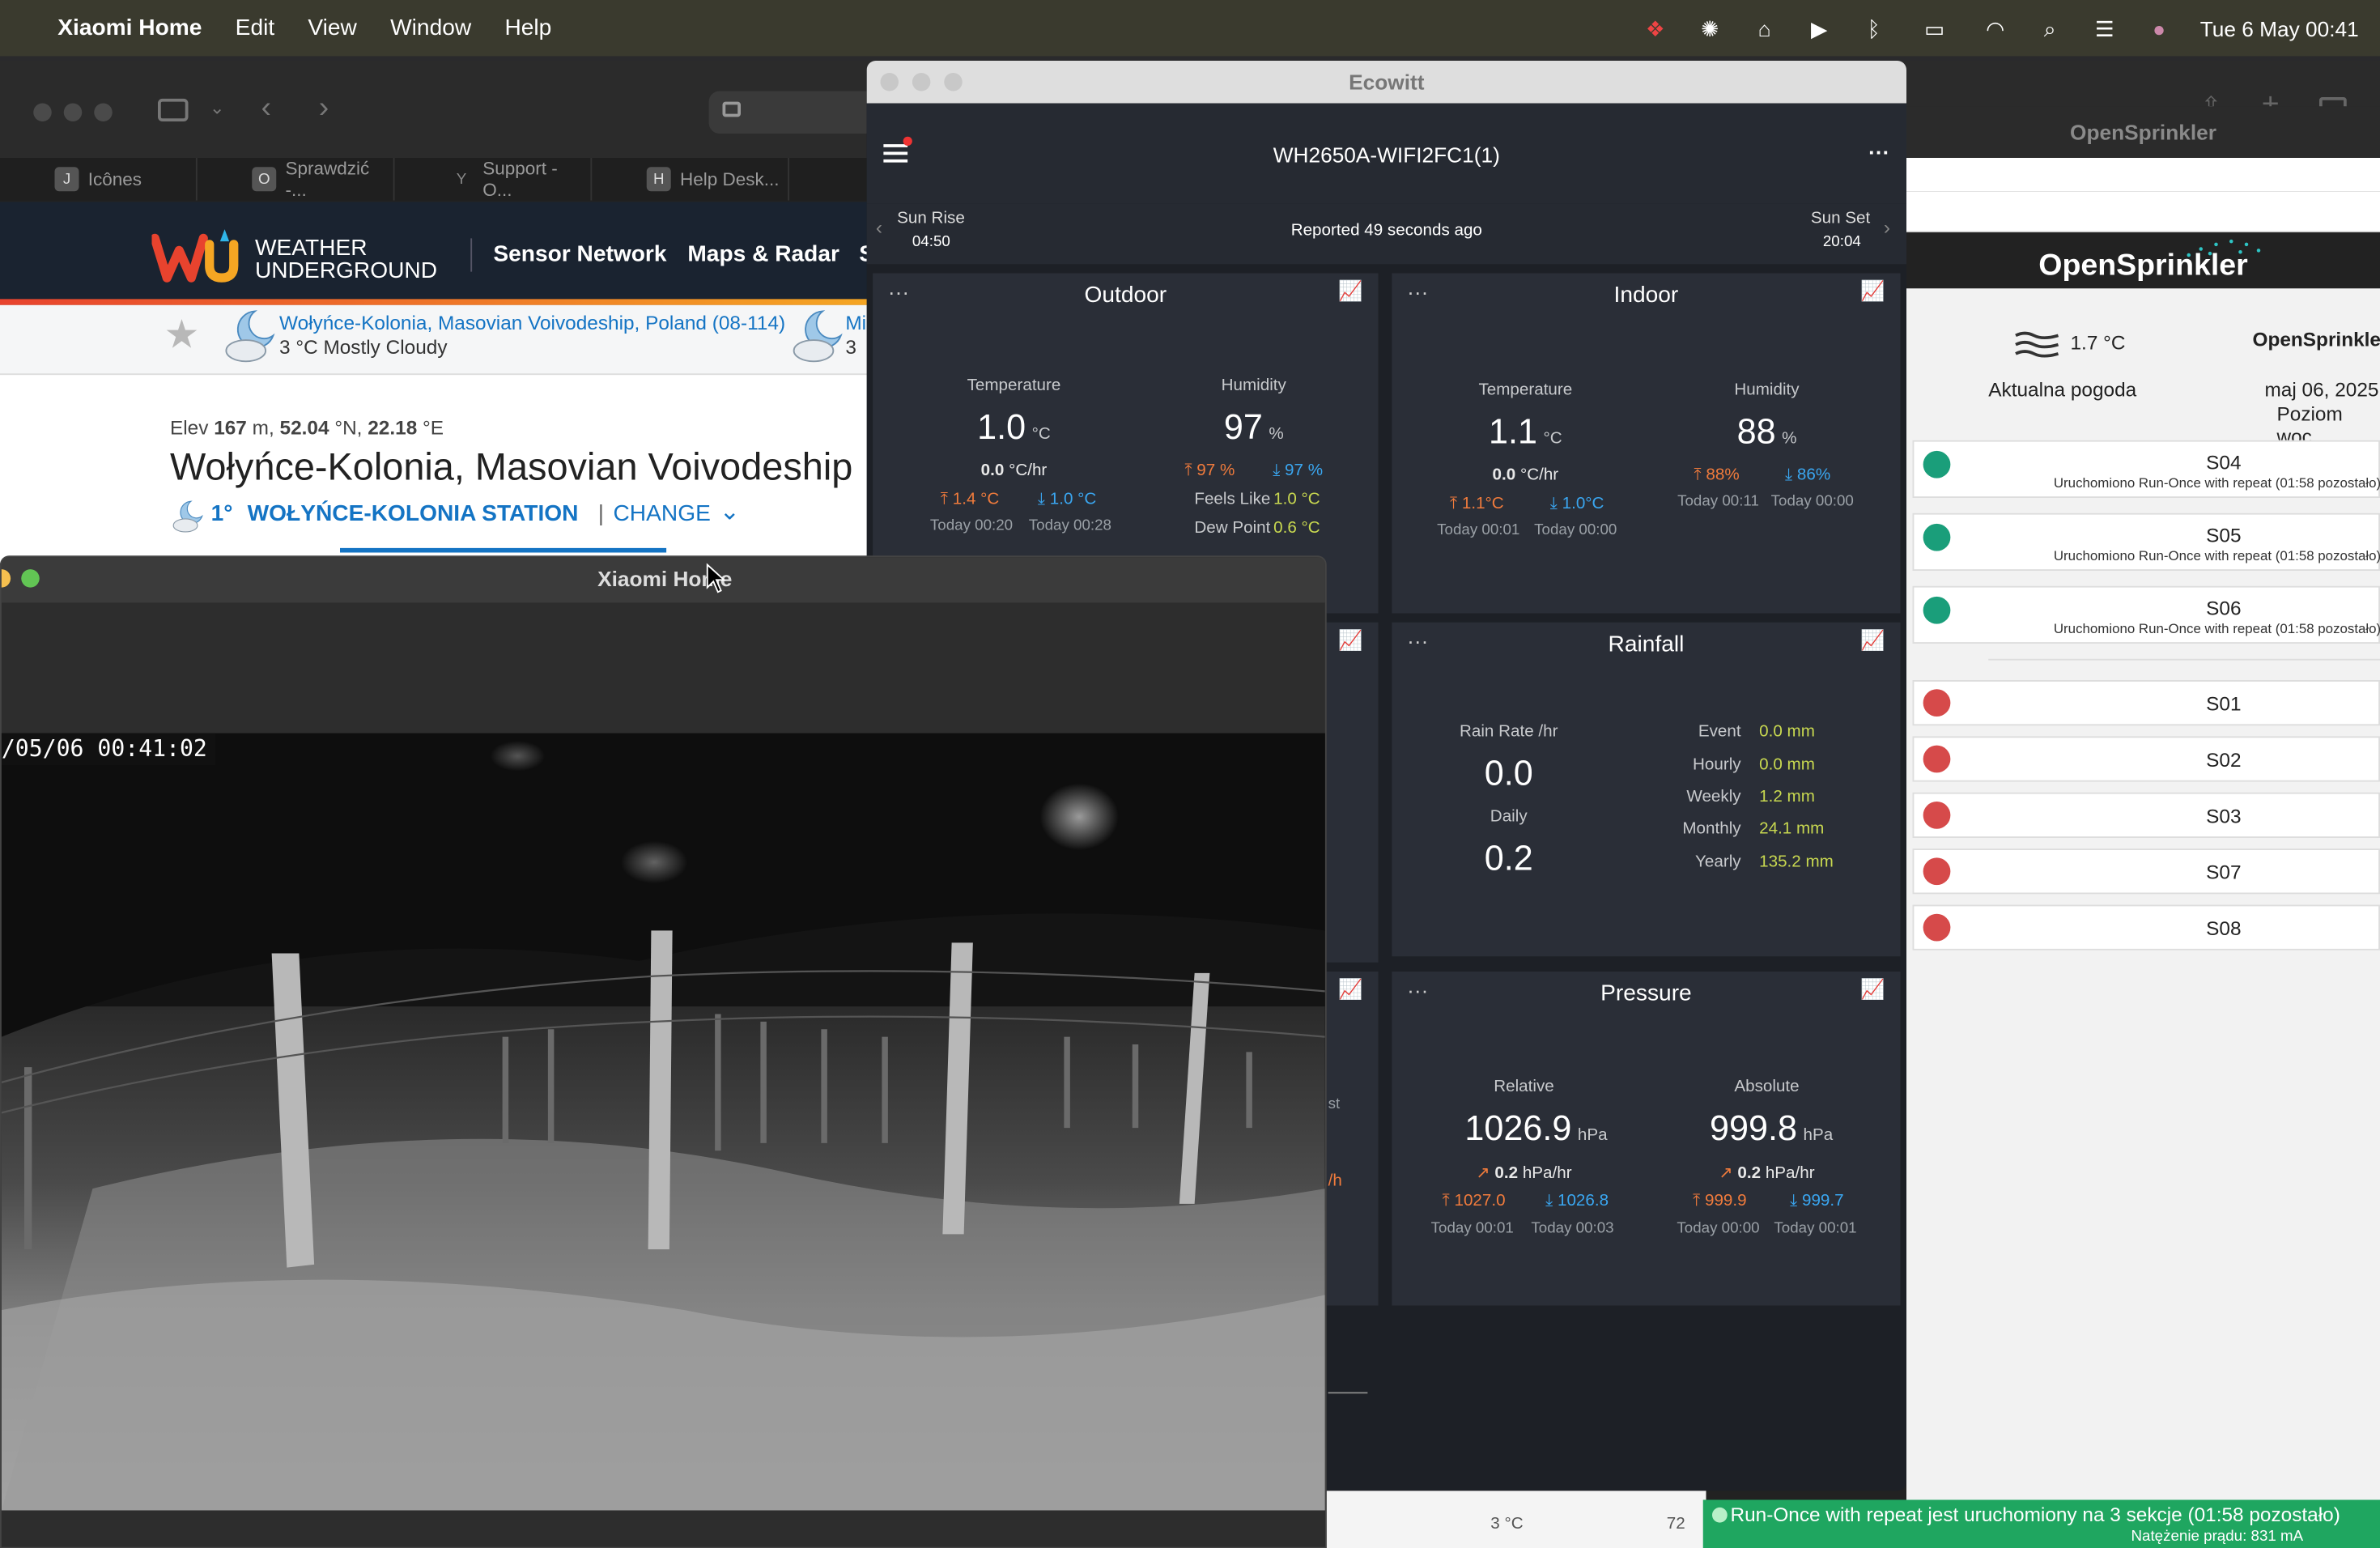 The height and width of the screenshot is (1548, 2380). Describe the element at coordinates (1766, 432) in the screenshot. I see `humidity-value: 88%` at that location.